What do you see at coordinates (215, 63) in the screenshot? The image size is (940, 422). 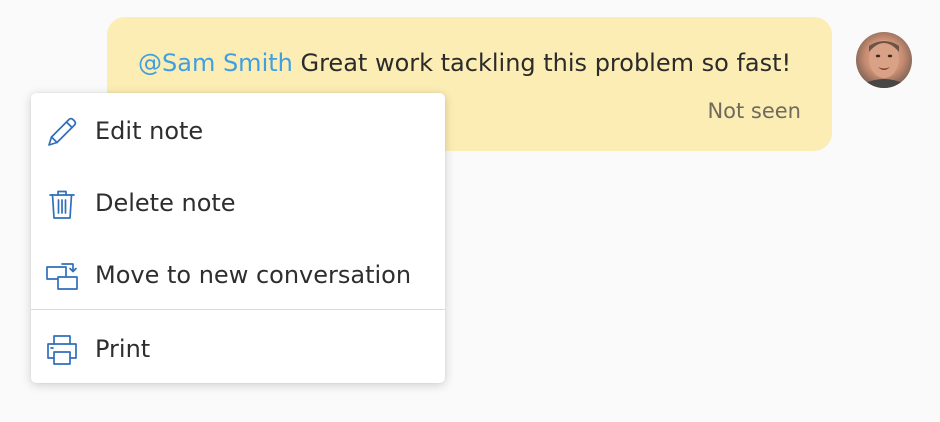 I see `mention-link: @Sam Smith` at bounding box center [215, 63].